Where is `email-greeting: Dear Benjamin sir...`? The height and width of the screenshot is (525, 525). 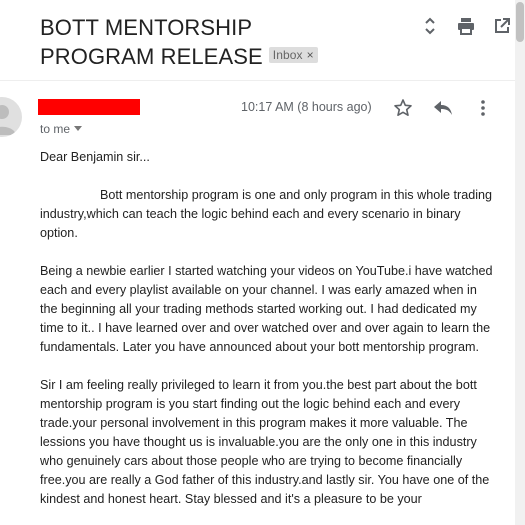 email-greeting: Dear Benjamin sir... is located at coordinates (95, 157).